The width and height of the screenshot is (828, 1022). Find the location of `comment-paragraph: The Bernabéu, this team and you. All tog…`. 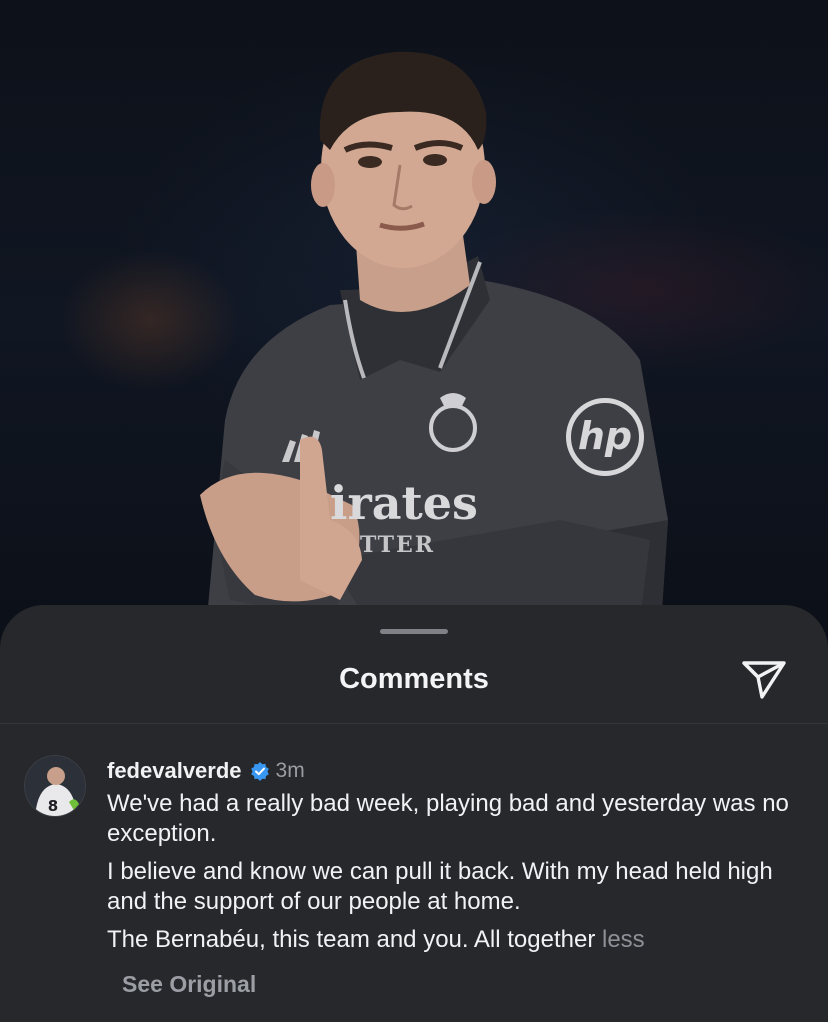

comment-paragraph: The Bernabéu, this team and you. All tog… is located at coordinates (452, 940).